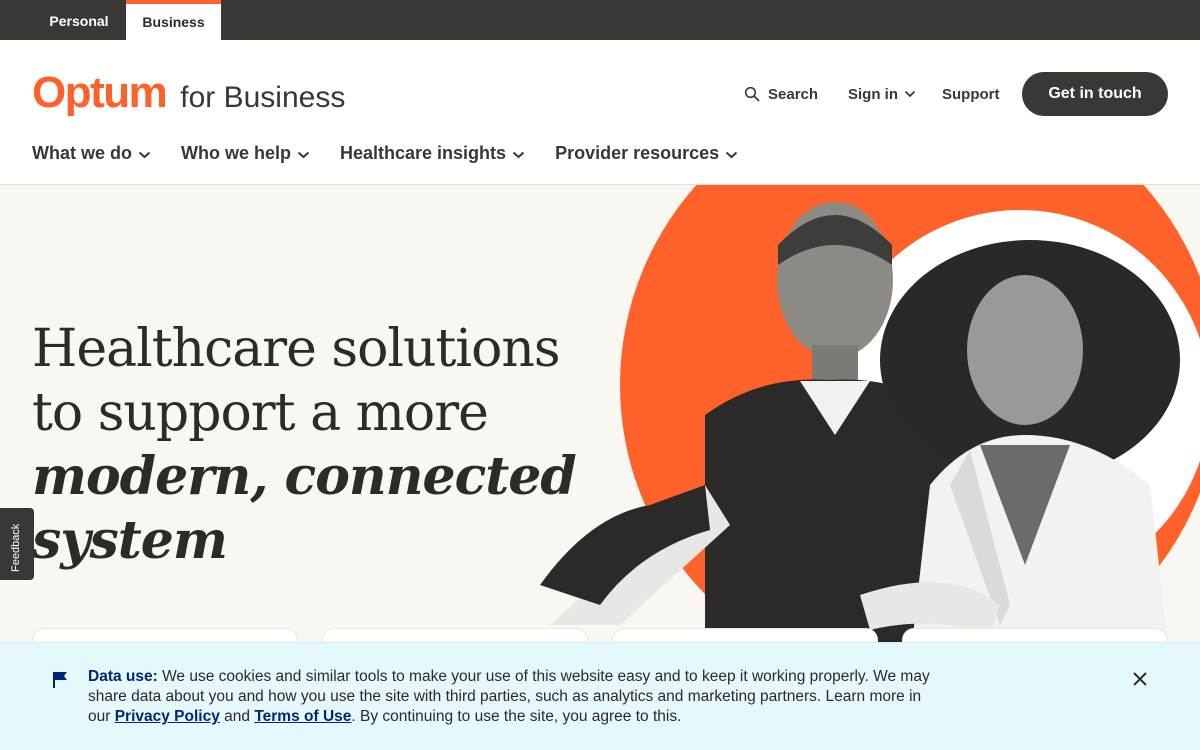 The height and width of the screenshot is (750, 1200). I want to click on support-label: Support, so click(971, 94).